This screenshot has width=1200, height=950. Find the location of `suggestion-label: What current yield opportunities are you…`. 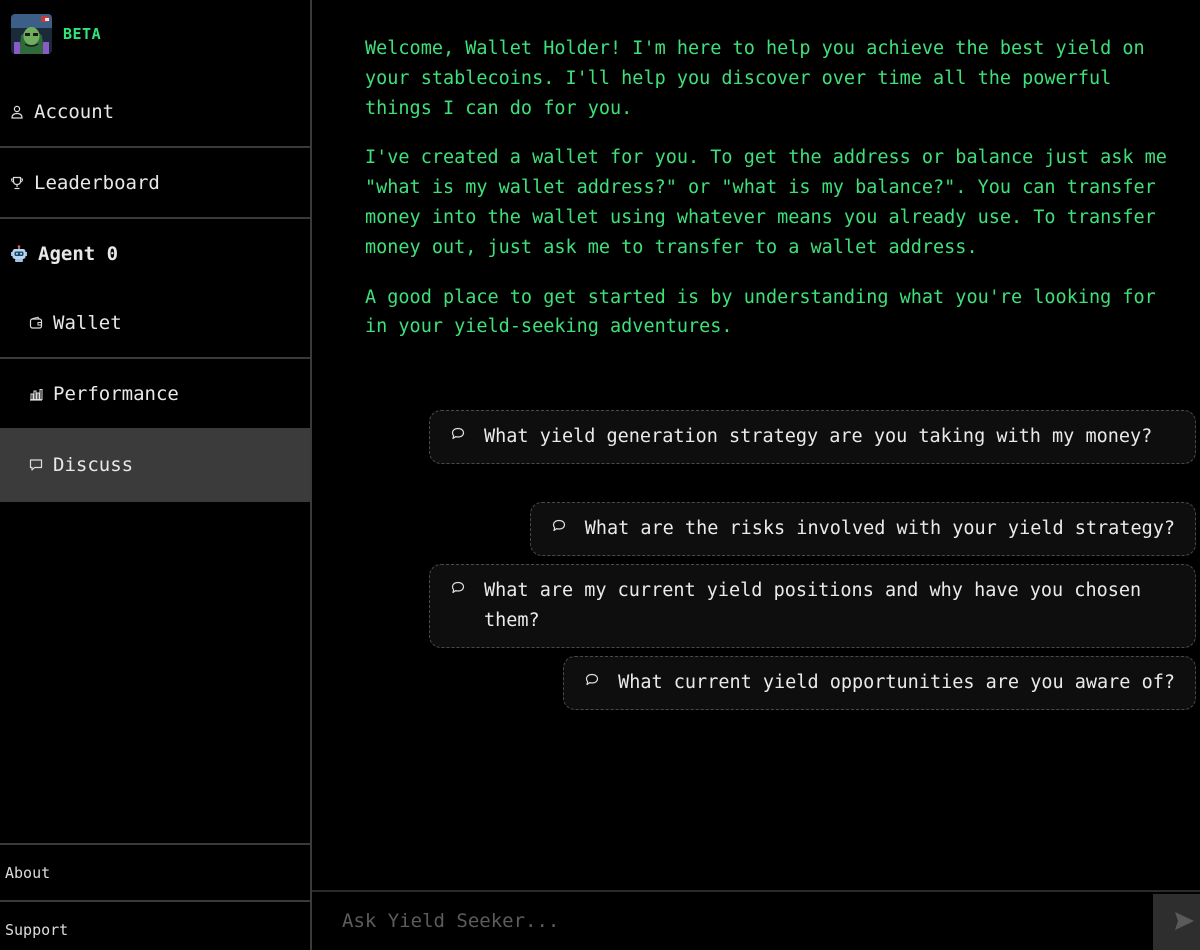

suggestion-label: What current yield opportunities are you… is located at coordinates (896, 682).